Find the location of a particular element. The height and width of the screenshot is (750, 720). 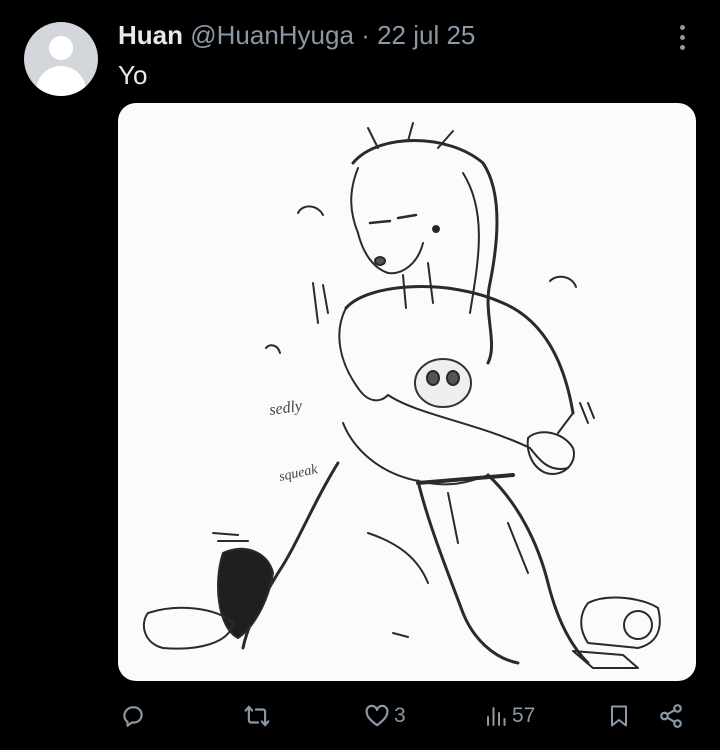

retweet-icon is located at coordinates (257, 716).